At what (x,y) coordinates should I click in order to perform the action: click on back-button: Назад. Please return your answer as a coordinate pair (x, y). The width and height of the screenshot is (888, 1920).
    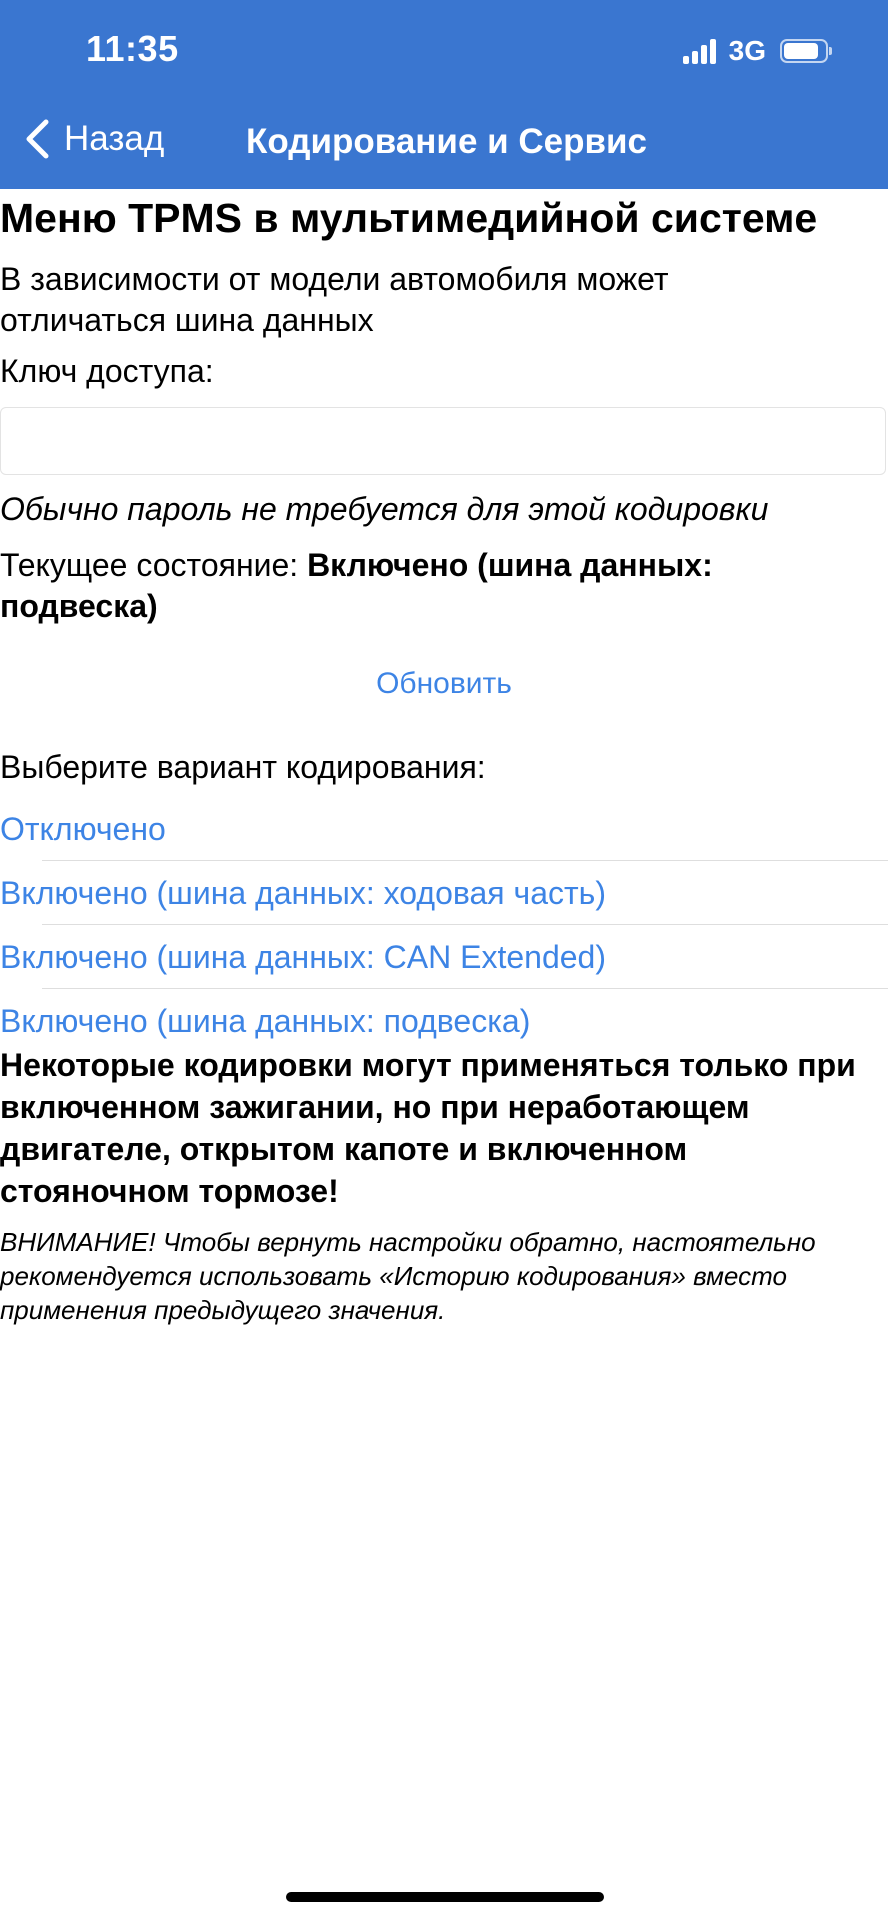
    Looking at the image, I should click on (94, 139).